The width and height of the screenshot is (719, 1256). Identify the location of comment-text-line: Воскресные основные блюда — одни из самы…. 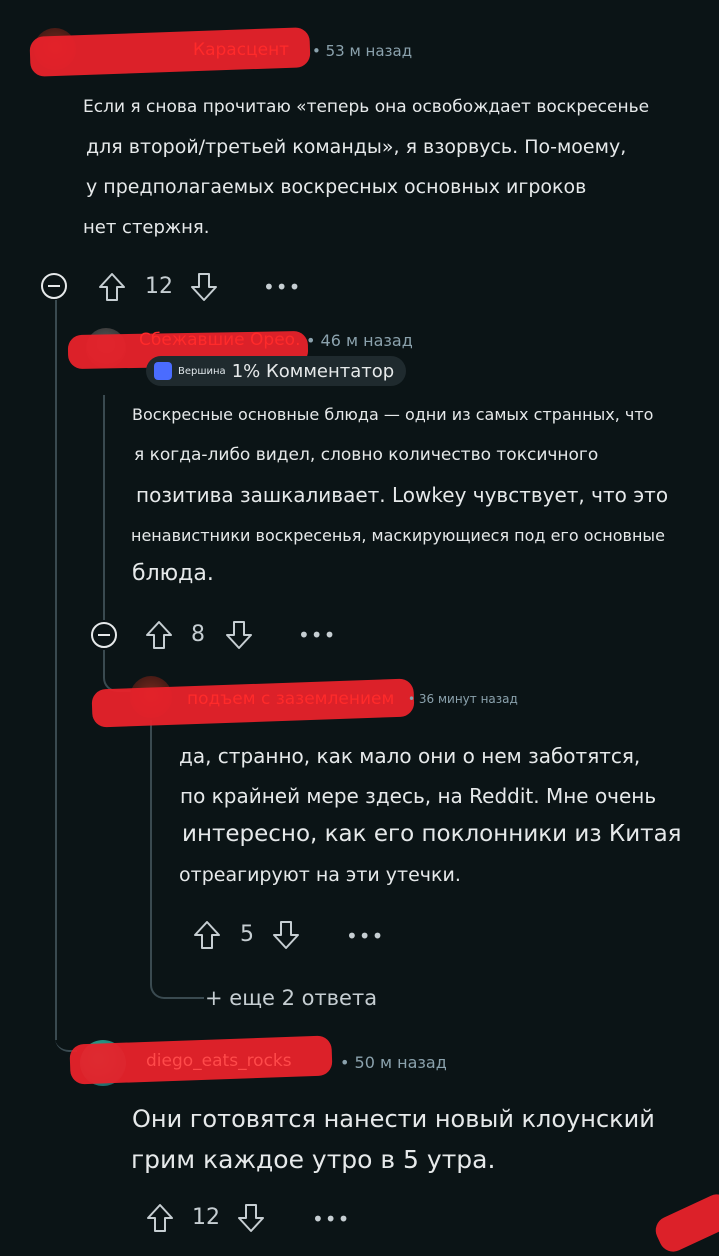
(393, 414).